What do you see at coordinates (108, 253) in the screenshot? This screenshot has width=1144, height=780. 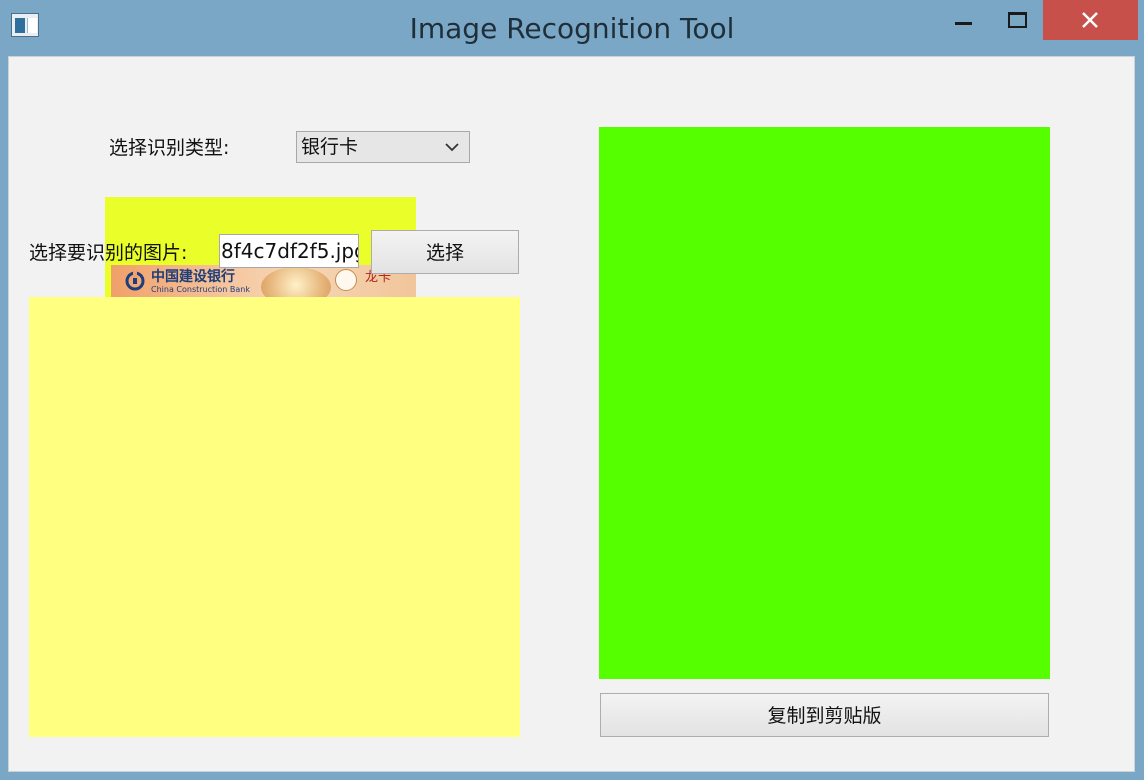 I see `image-file-label: 选择要识别的图片:` at bounding box center [108, 253].